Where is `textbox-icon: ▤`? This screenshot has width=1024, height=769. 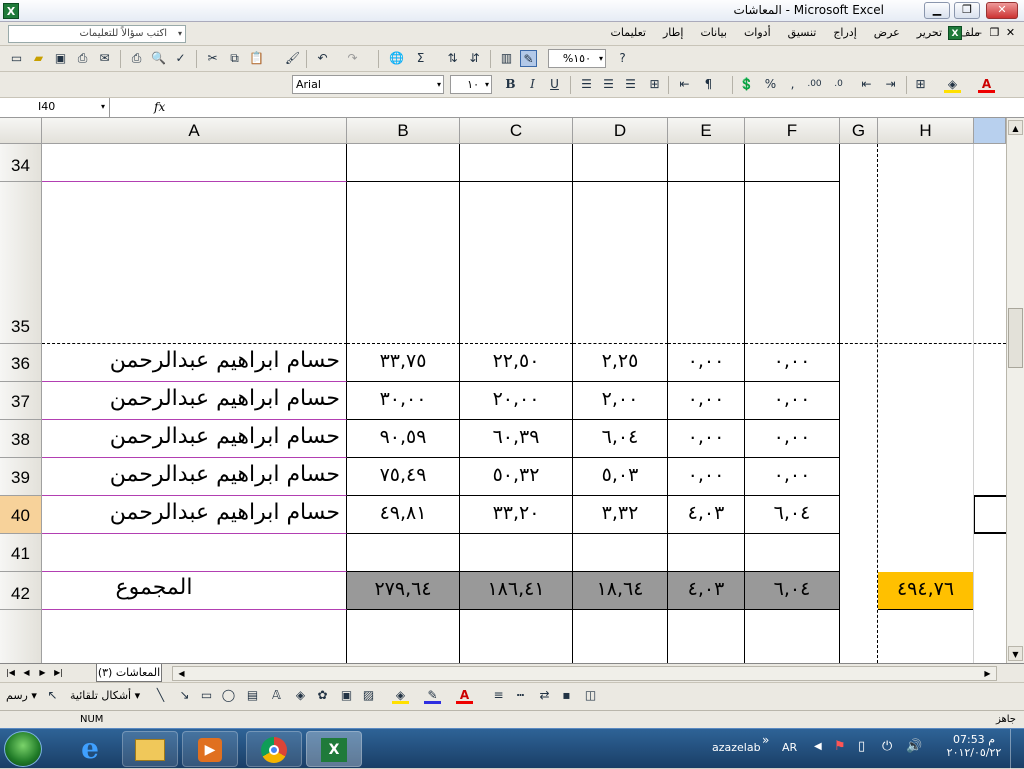 textbox-icon: ▤ is located at coordinates (252, 695).